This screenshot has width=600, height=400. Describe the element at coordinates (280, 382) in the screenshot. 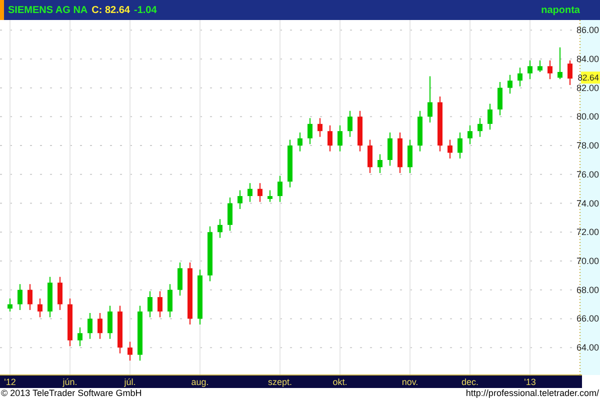

I see `x-axis-label: szept.` at that location.